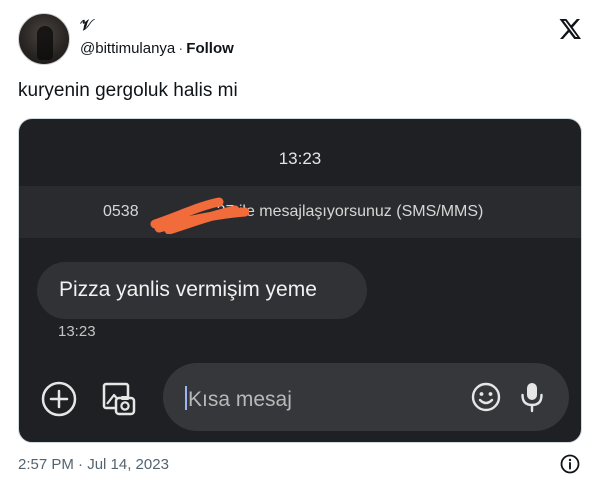  I want to click on mic-icon, so click(532, 398).